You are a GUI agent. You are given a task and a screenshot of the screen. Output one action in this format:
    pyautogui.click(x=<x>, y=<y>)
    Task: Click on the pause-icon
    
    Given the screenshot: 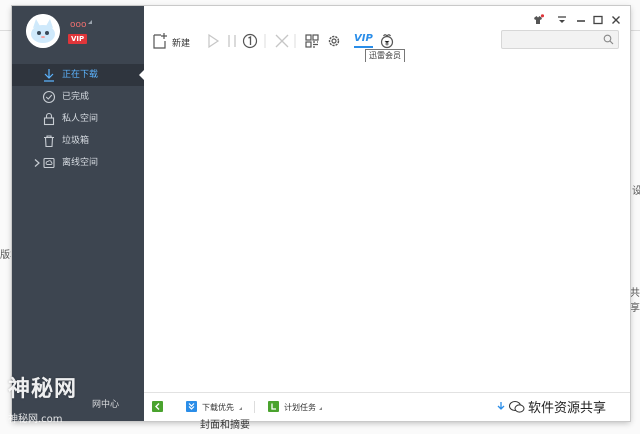 What is the action you would take?
    pyautogui.click(x=232, y=41)
    